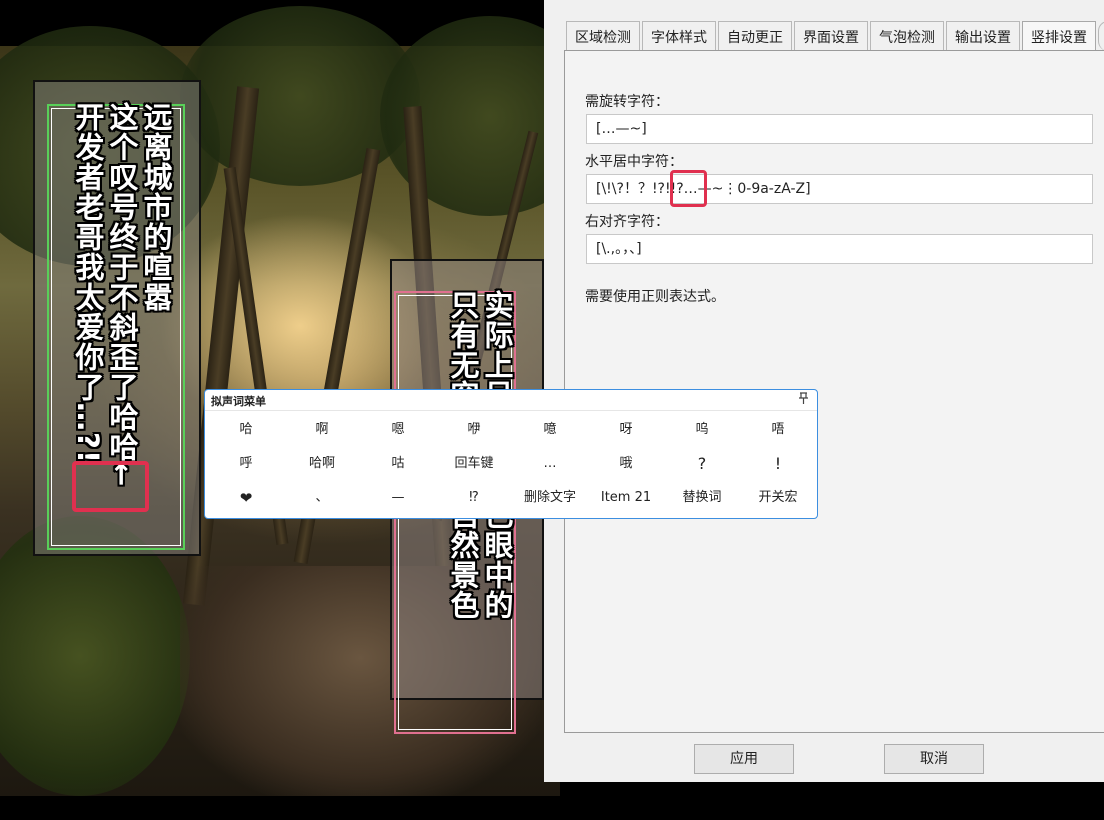 This screenshot has height=820, width=1104. I want to click on menu-item: 删除文字, so click(550, 498).